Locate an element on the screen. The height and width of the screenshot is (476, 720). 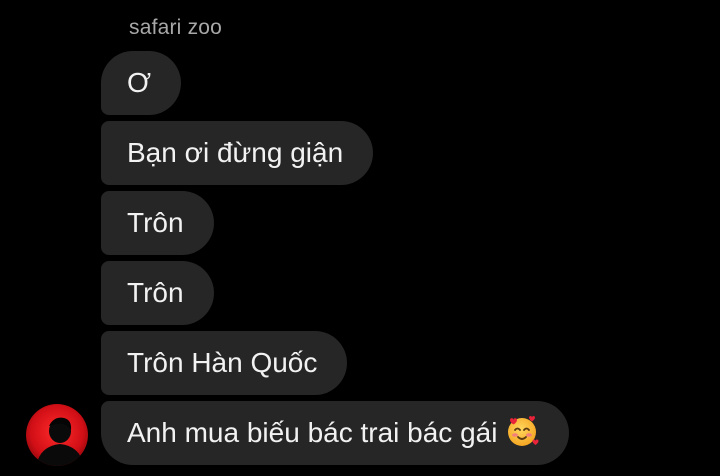
message-bubble: Ơ is located at coordinates (141, 83).